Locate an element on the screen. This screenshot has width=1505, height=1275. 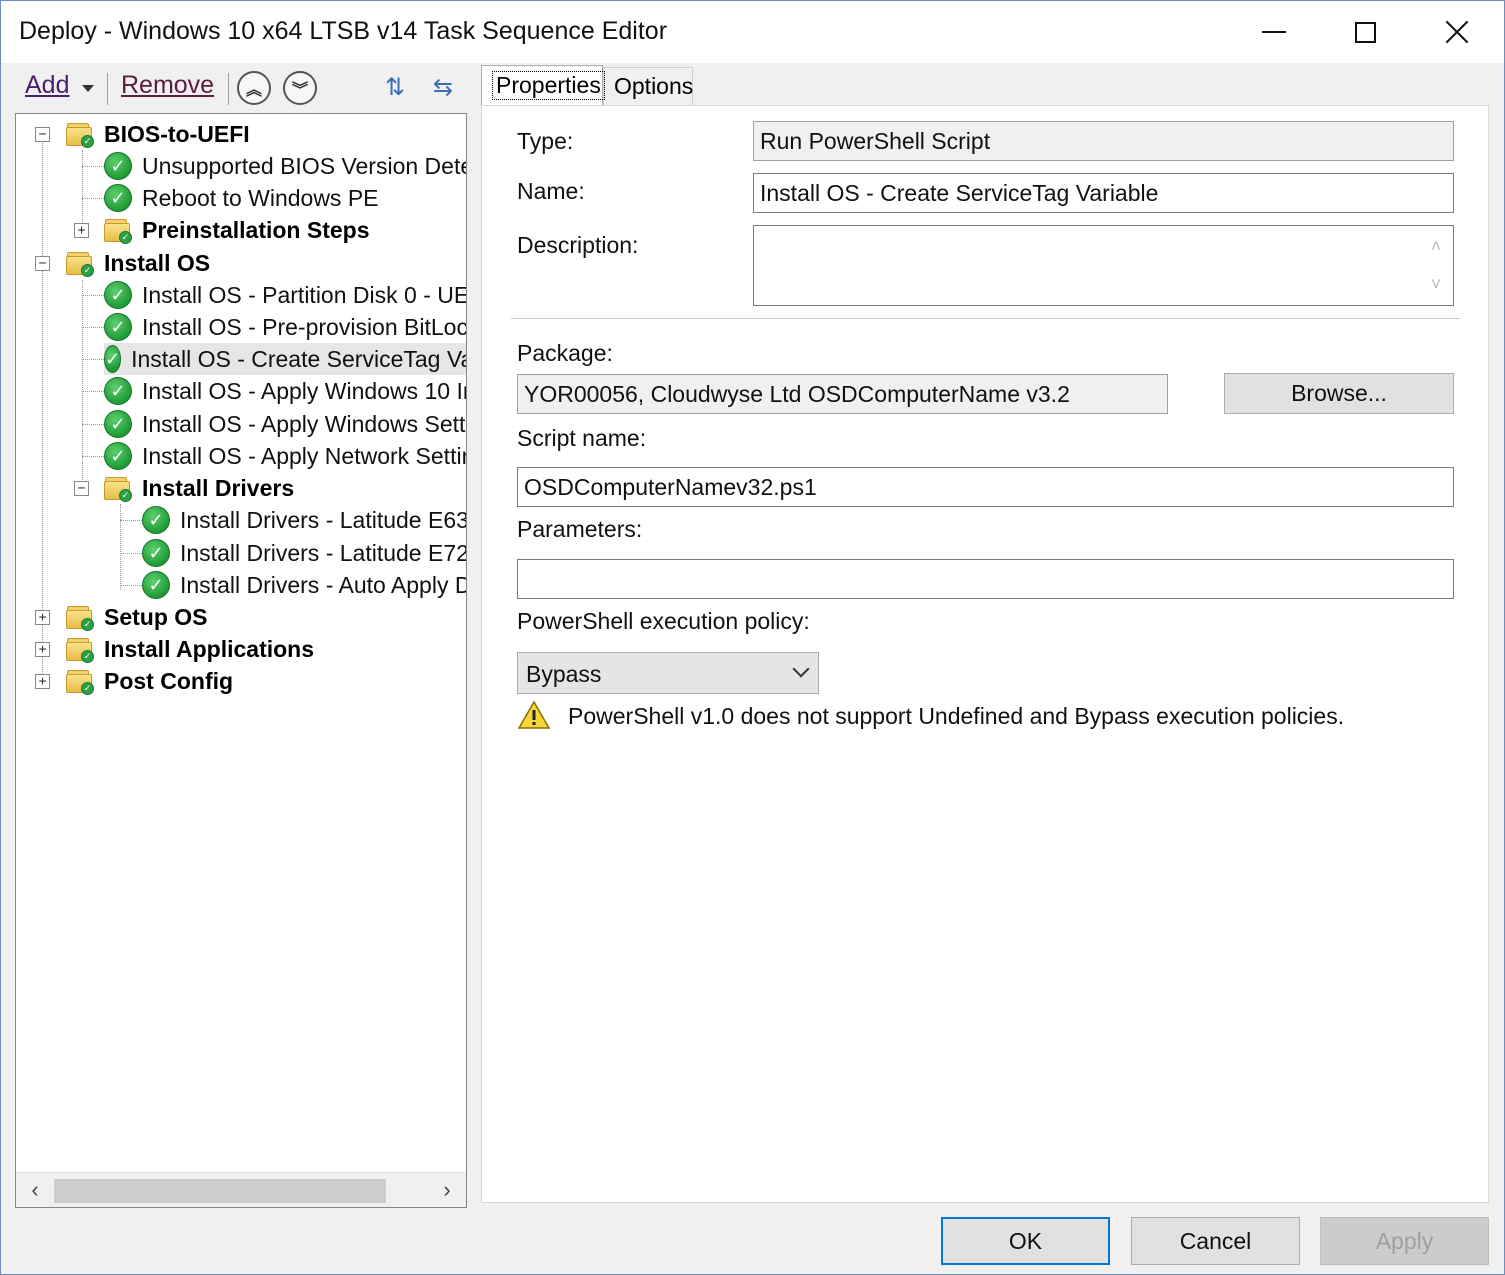
type-field: Run PowerShell Script is located at coordinates (1103, 141).